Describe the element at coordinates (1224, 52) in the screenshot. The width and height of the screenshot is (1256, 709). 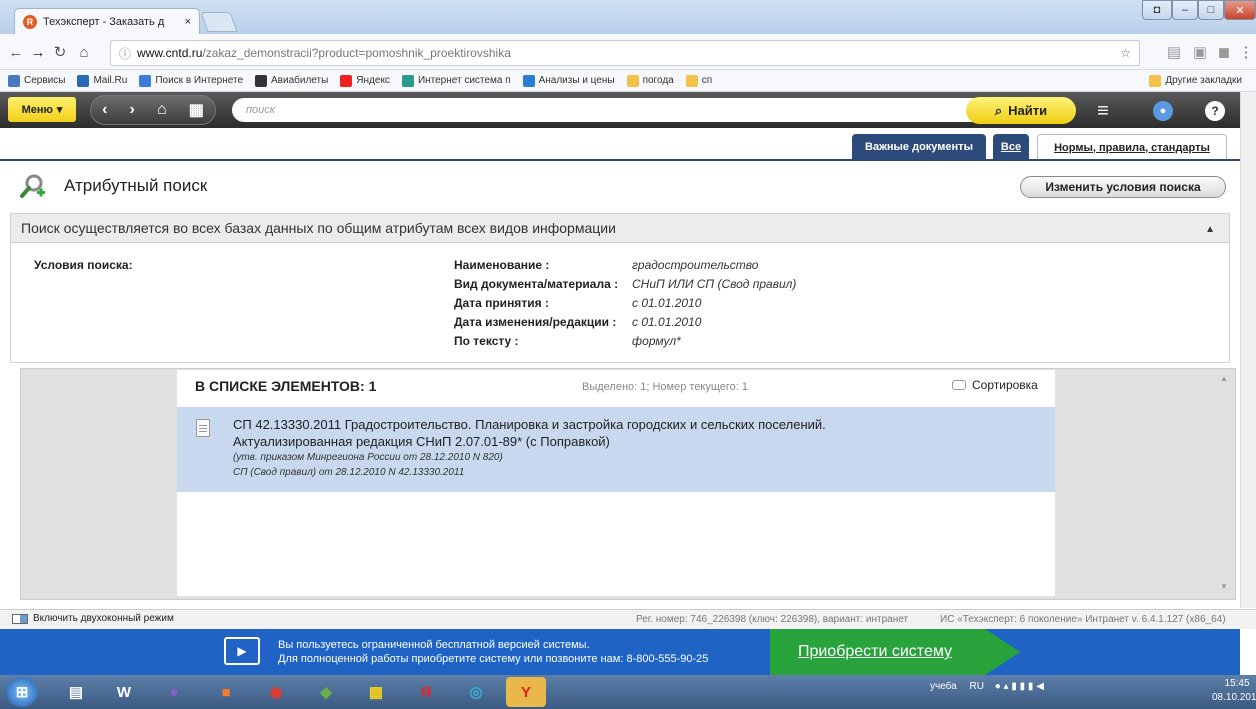
I see `extension-icon: ◼` at that location.